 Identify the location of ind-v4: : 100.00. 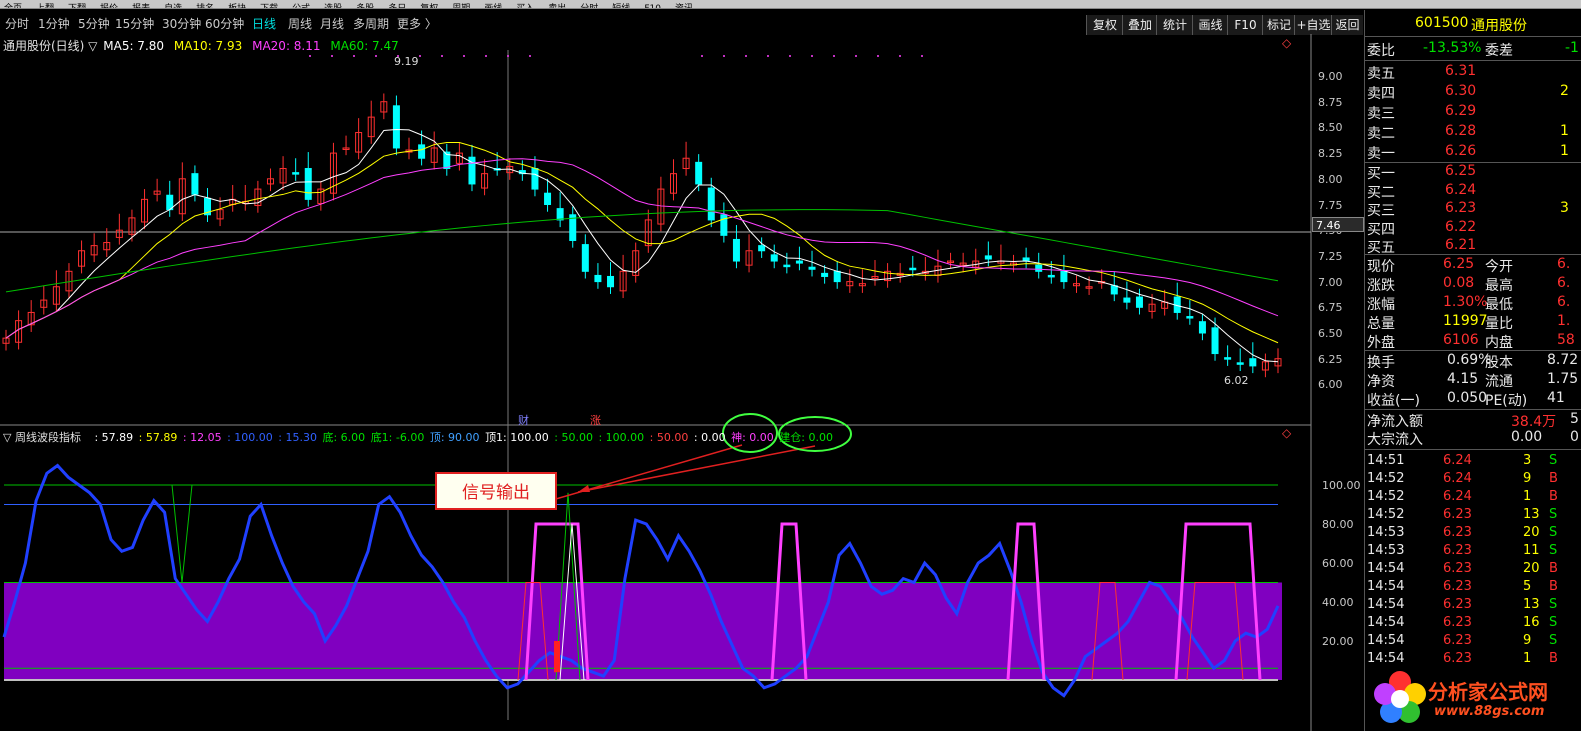
(250, 437).